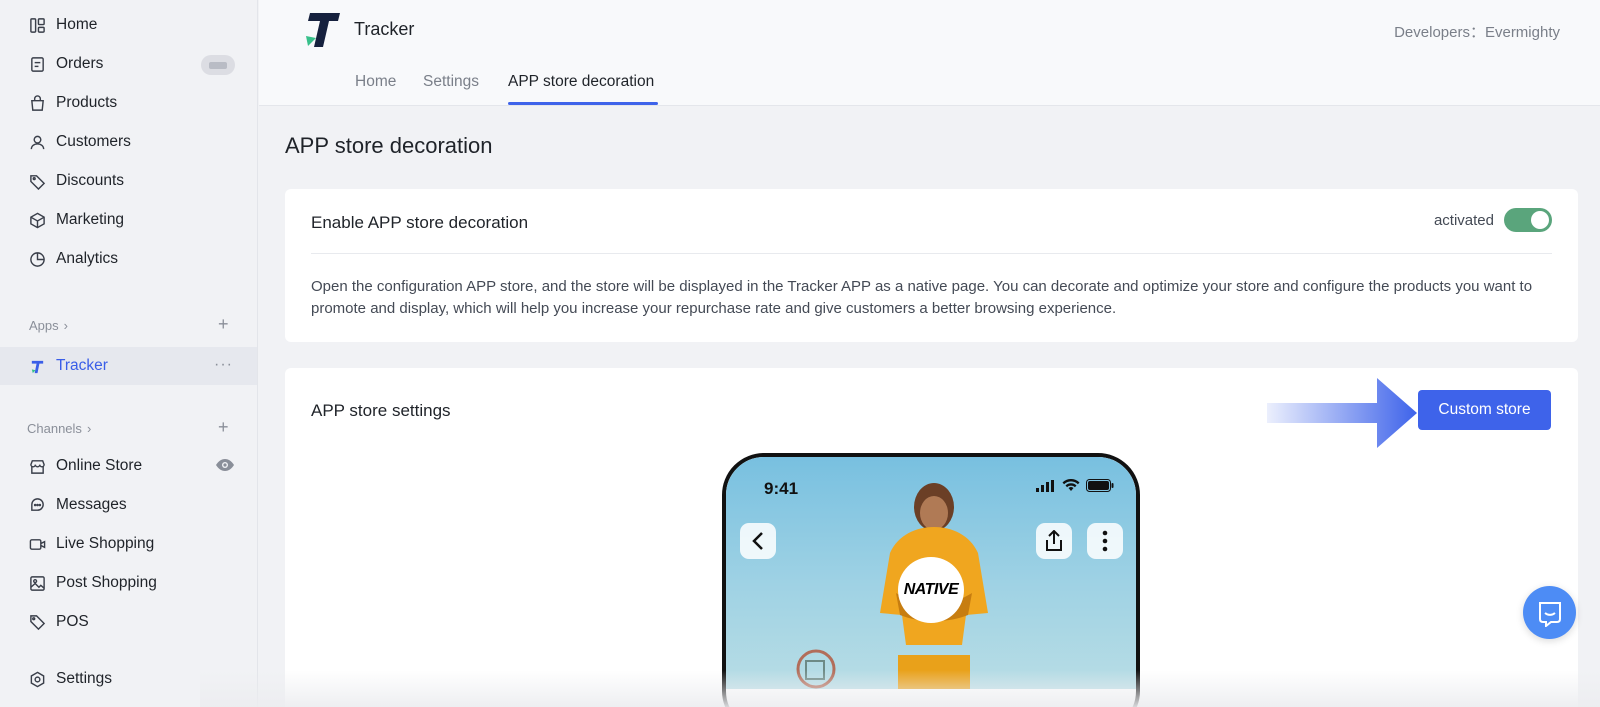 This screenshot has height=707, width=1600. I want to click on tags-icon, so click(37, 622).